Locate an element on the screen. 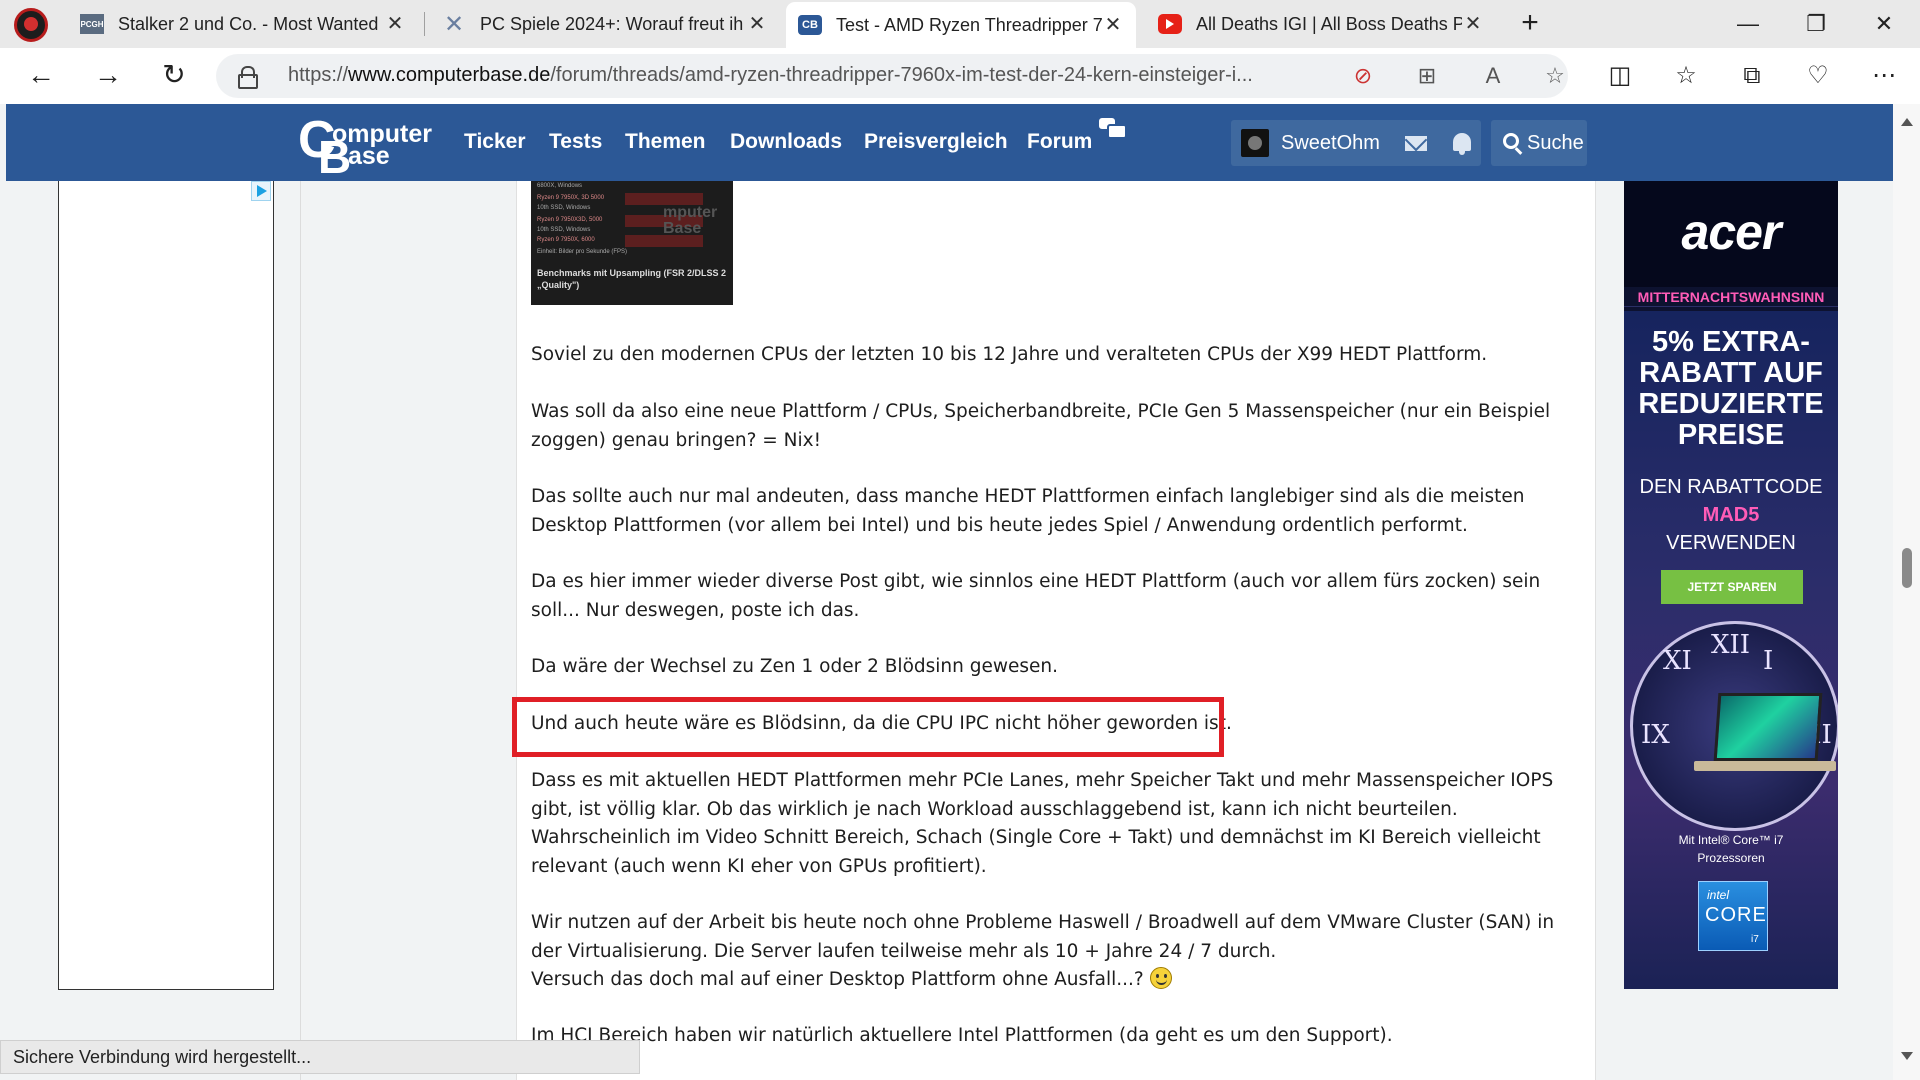 Image resolution: width=1920 pixels, height=1080 pixels. scroll-down-icon is located at coordinates (1907, 1056).